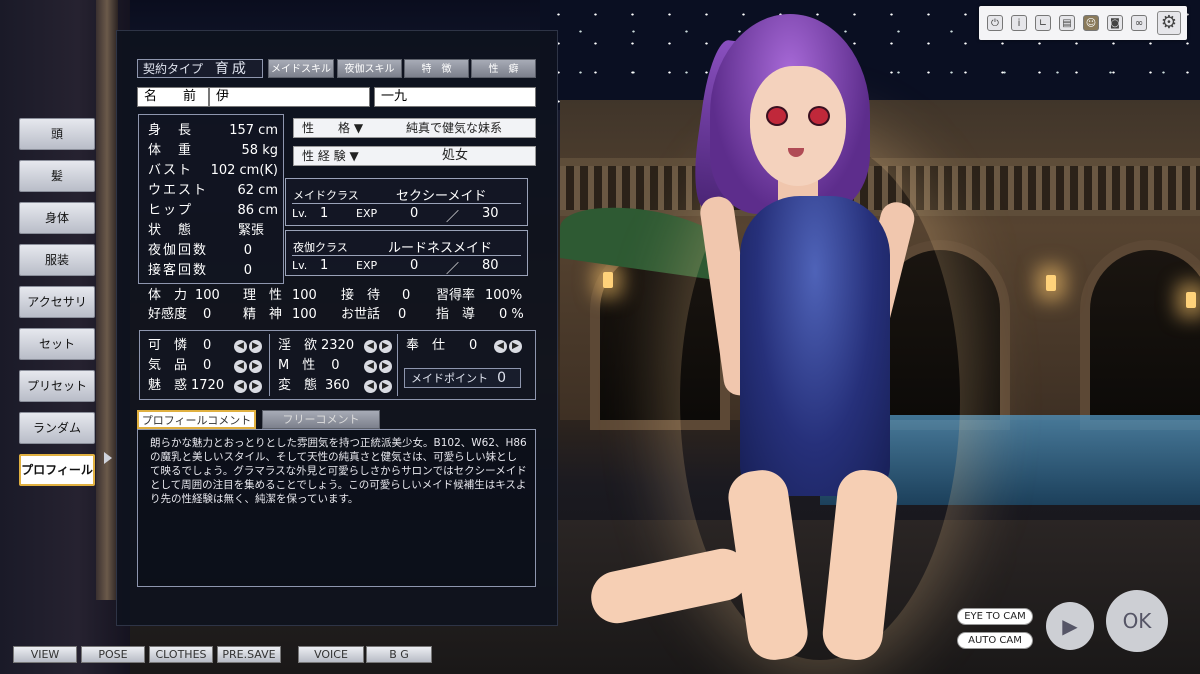 This screenshot has width=1200, height=674. Describe the element at coordinates (399, 654) in the screenshot. I see `bg-button: B G` at that location.